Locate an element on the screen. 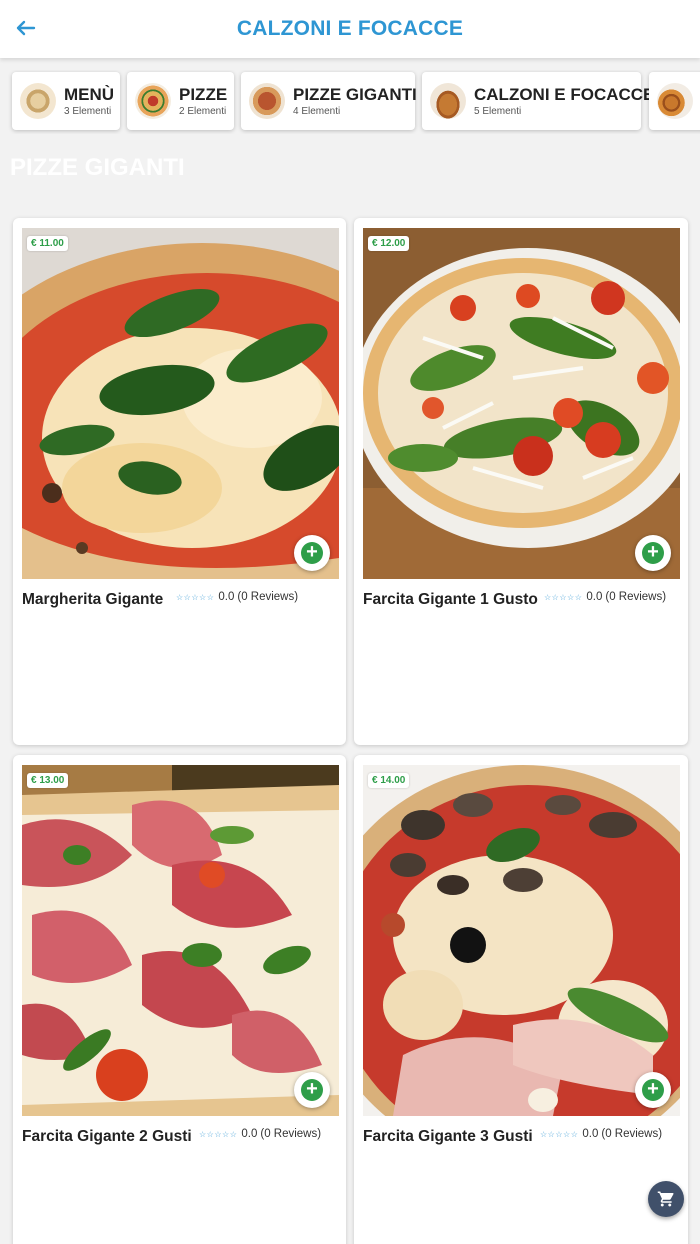 Image resolution: width=700 pixels, height=1244 pixels. category-name: PIZZE GIGANTI is located at coordinates (355, 94).